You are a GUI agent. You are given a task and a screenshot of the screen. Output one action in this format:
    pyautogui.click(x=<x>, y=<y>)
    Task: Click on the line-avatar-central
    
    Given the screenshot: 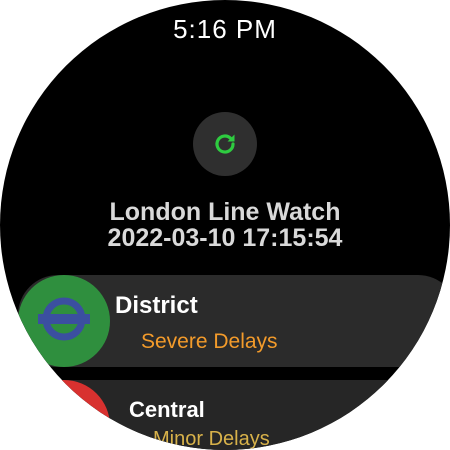 What is the action you would take?
    pyautogui.click(x=64, y=415)
    